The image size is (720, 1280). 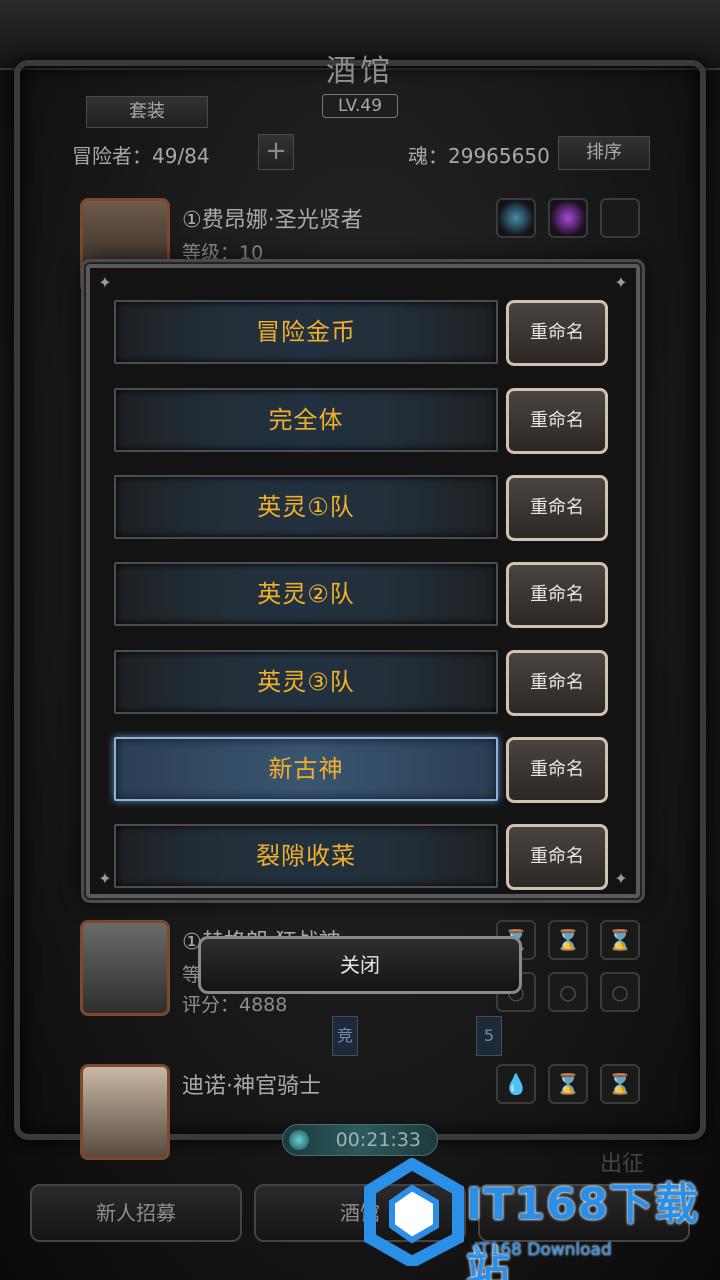 I want to click on watermark: IT168下载站 IT168 Download, so click(x=538, y=1217).